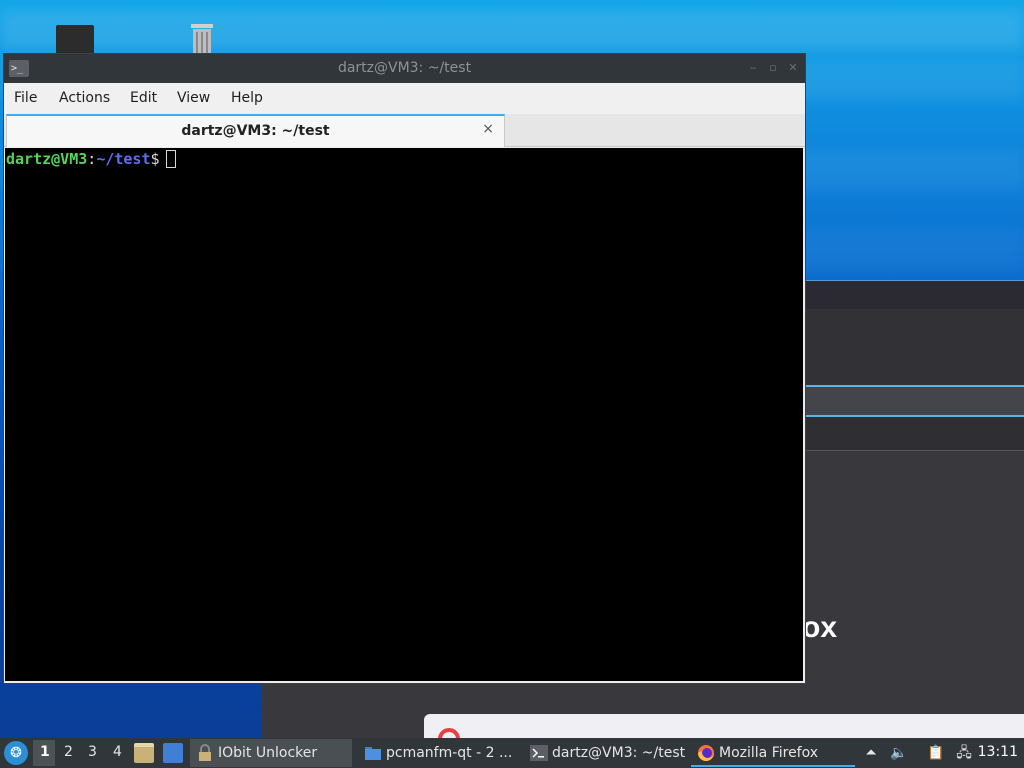  What do you see at coordinates (964, 753) in the screenshot?
I see `network-icon: 🖧` at bounding box center [964, 753].